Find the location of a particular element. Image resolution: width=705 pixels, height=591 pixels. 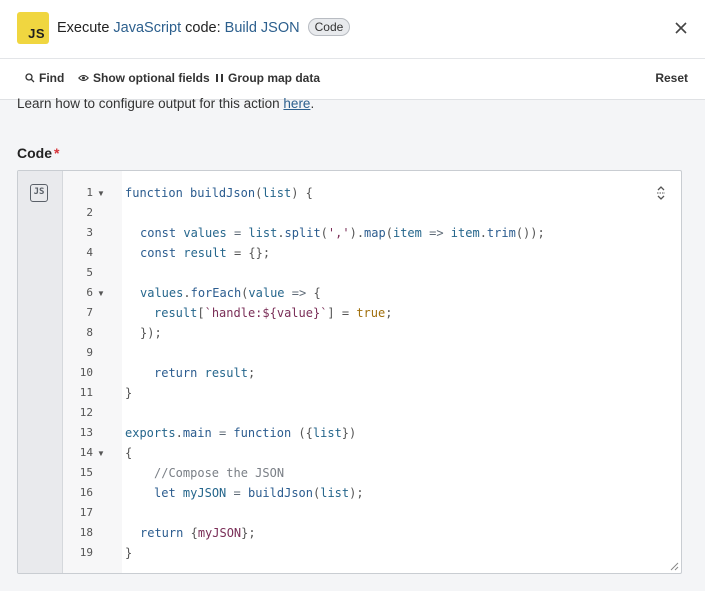

title-mid: code: is located at coordinates (203, 28).